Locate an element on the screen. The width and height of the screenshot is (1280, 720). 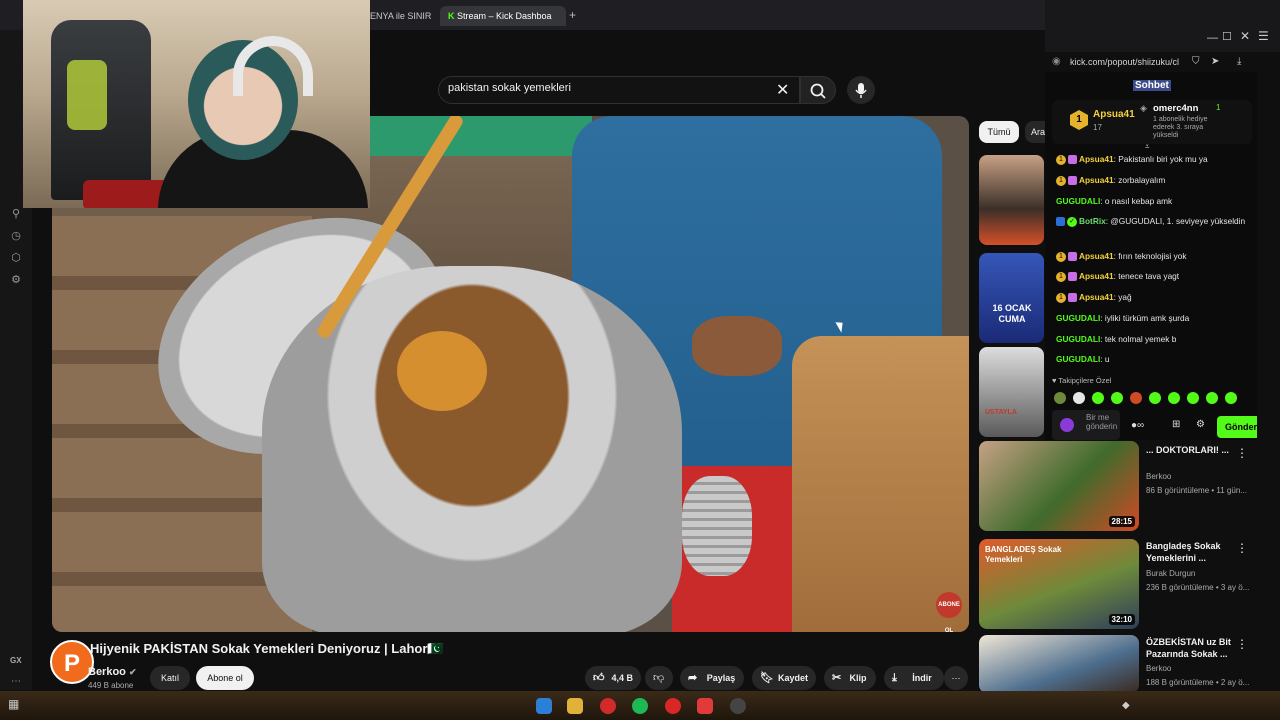
new-tab-button: + is located at coordinates (572, 15).